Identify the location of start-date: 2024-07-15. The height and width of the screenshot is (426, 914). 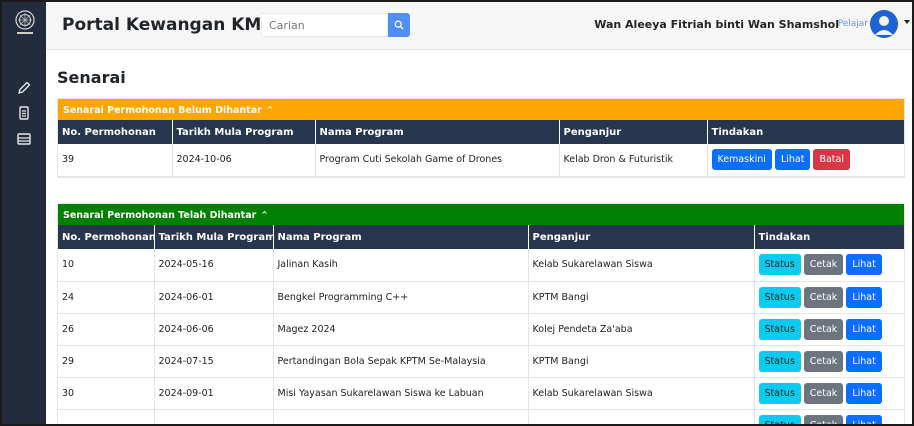
(214, 361).